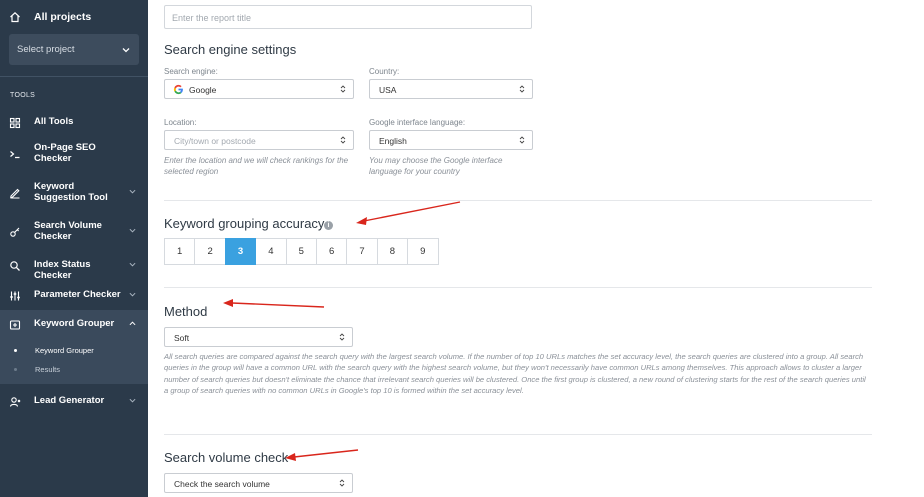 The height and width of the screenshot is (497, 924). Describe the element at coordinates (259, 140) in the screenshot. I see `location-select: City/town or postcode` at that location.